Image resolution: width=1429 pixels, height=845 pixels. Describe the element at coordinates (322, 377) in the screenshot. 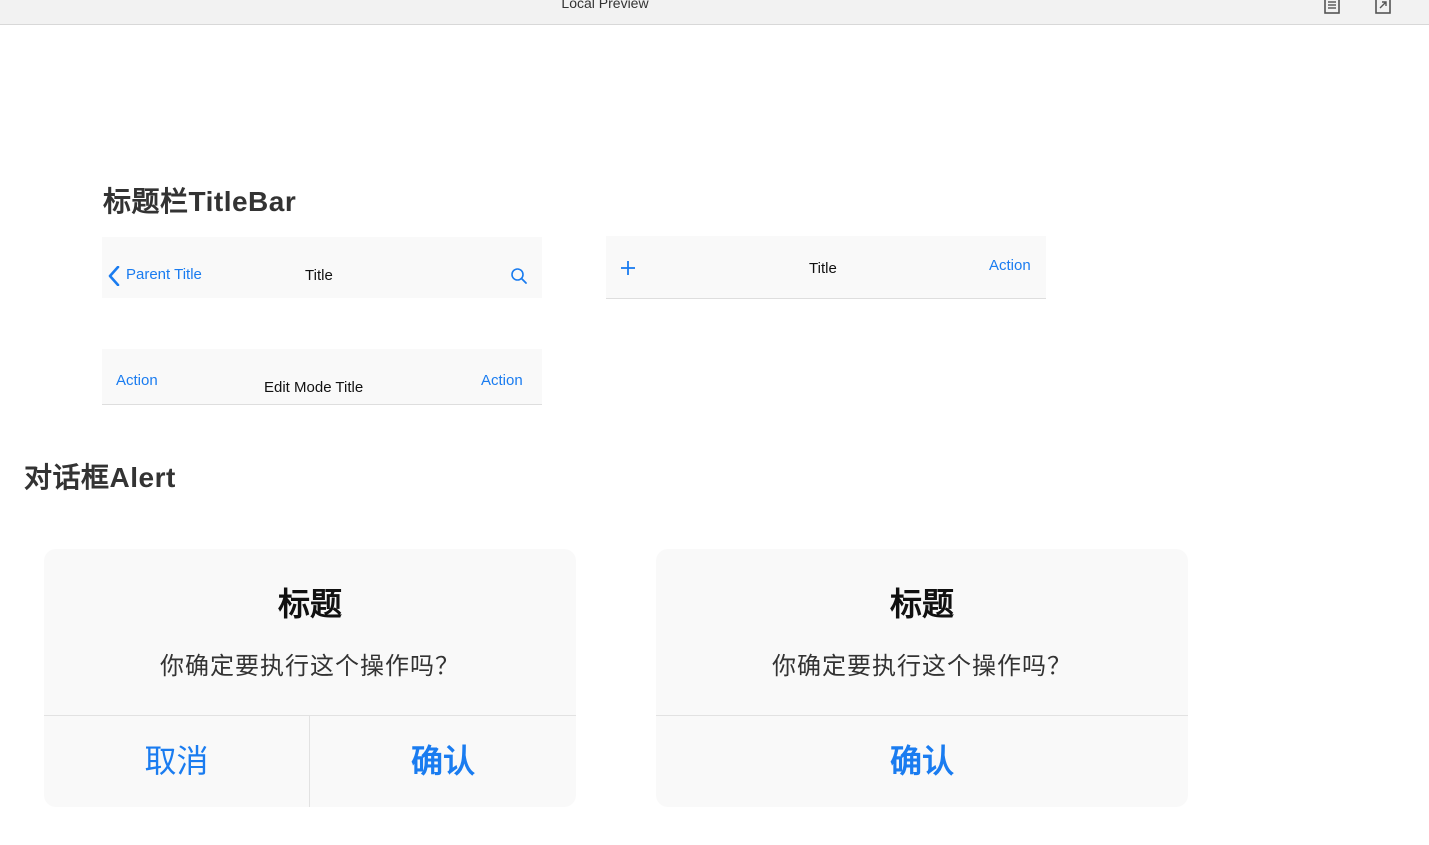

I see `titlebar-example-3: Action Edit Mode Title Action` at that location.